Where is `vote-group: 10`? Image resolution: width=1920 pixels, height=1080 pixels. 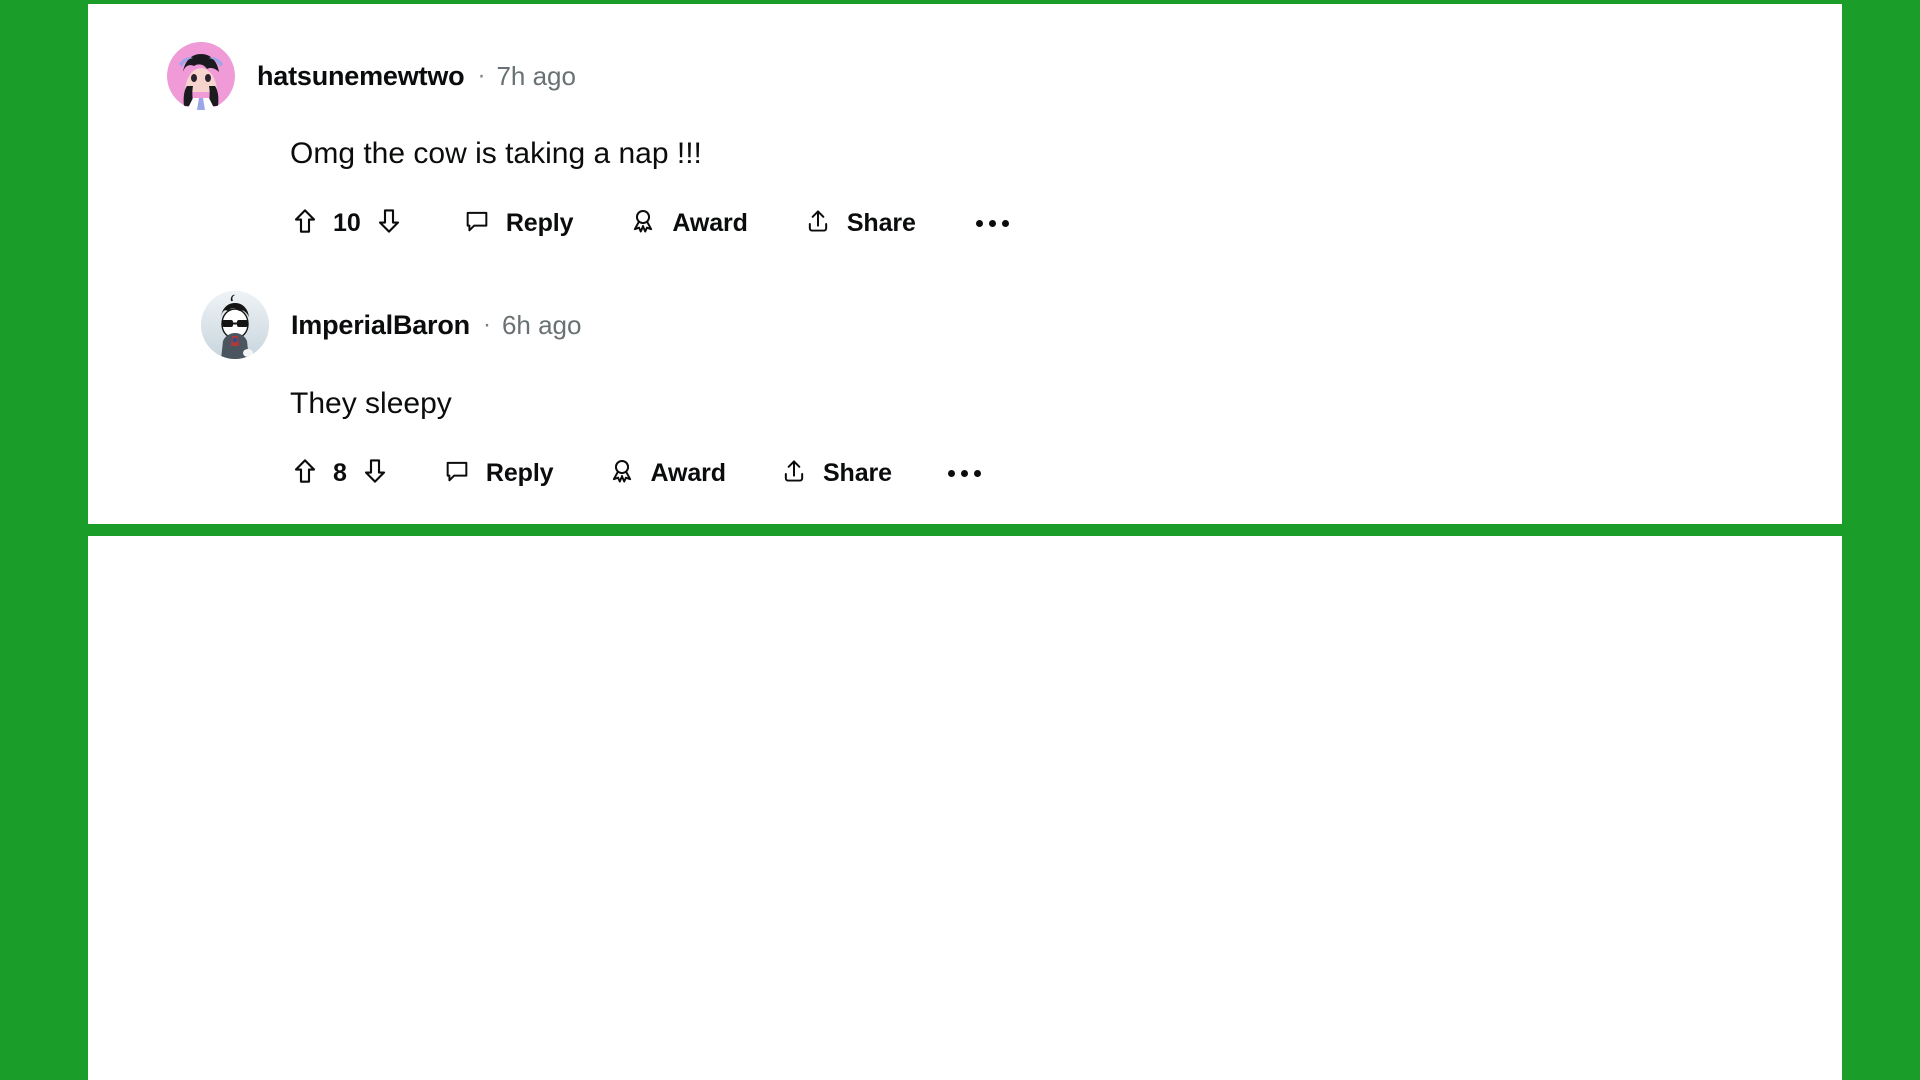
vote-group: 10 is located at coordinates (347, 223).